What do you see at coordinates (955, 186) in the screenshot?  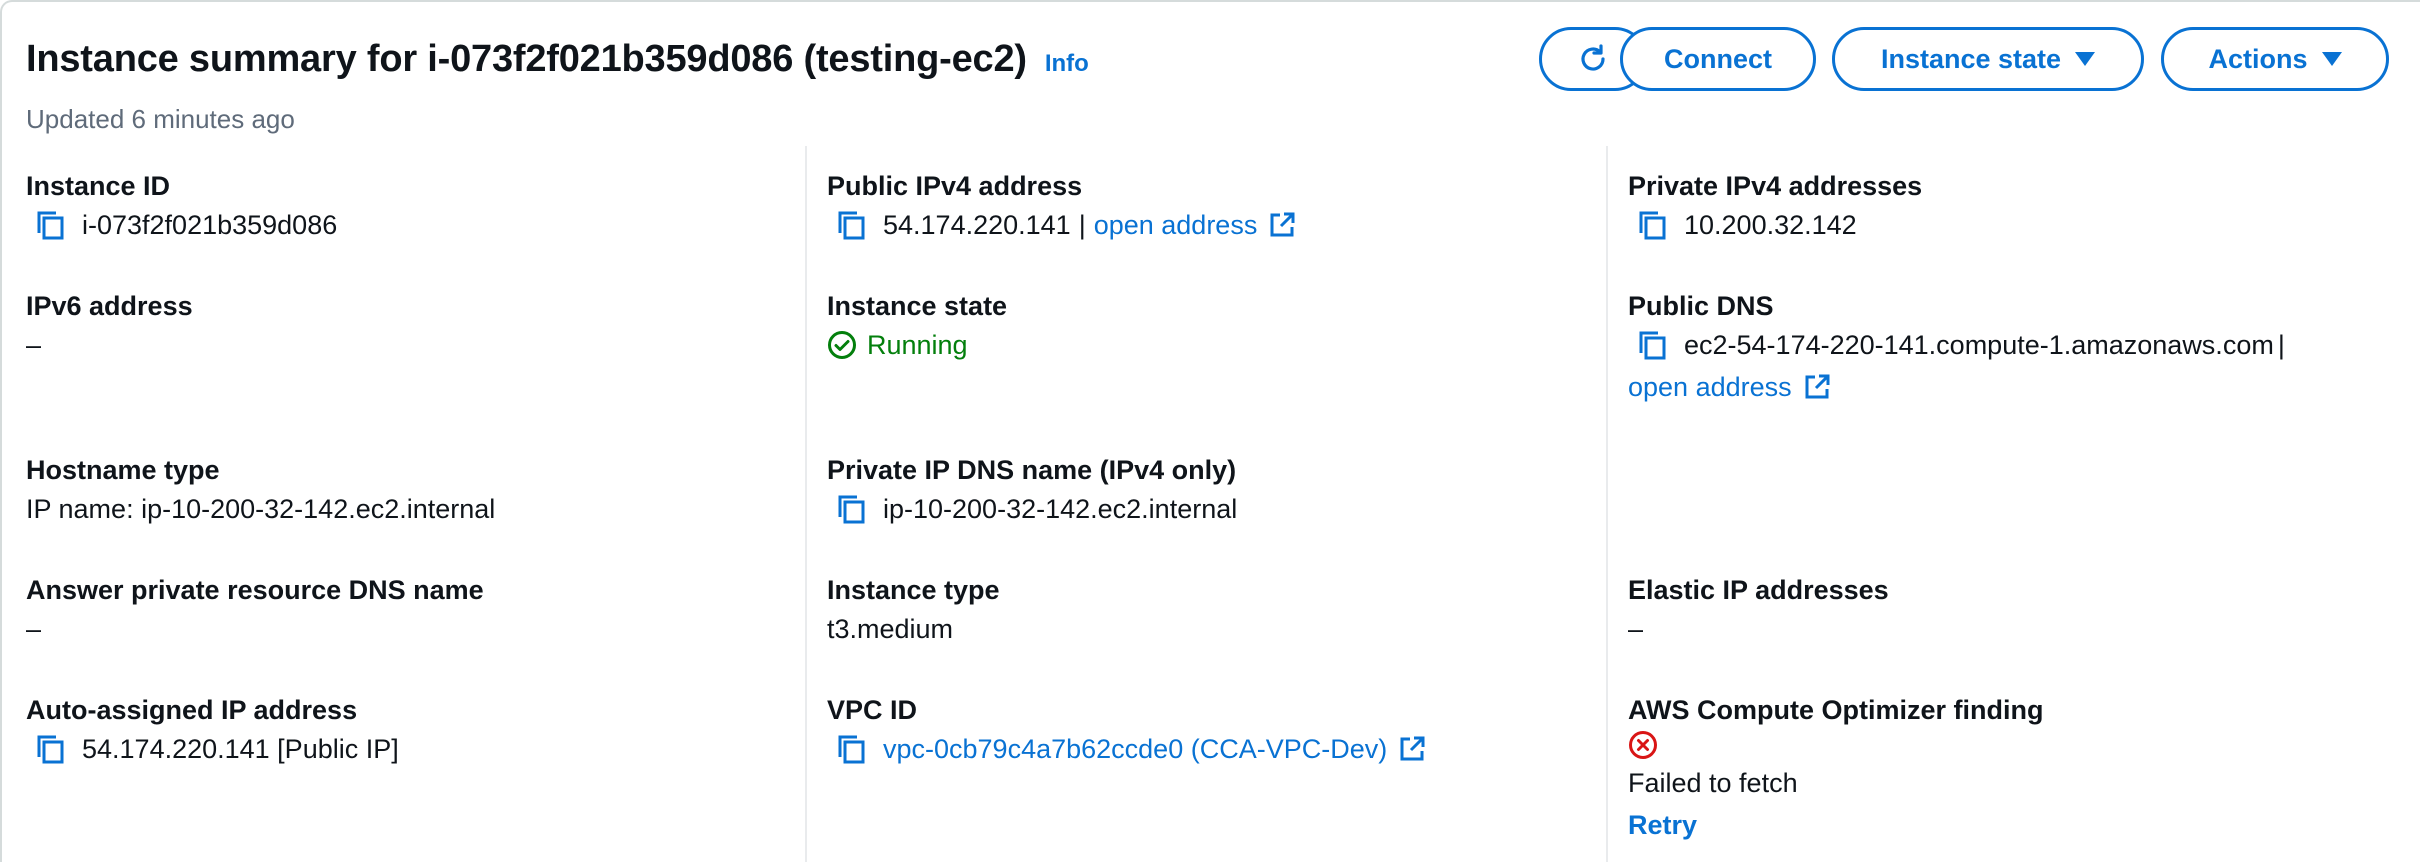 I see `field-label: Public IPv4 address` at bounding box center [955, 186].